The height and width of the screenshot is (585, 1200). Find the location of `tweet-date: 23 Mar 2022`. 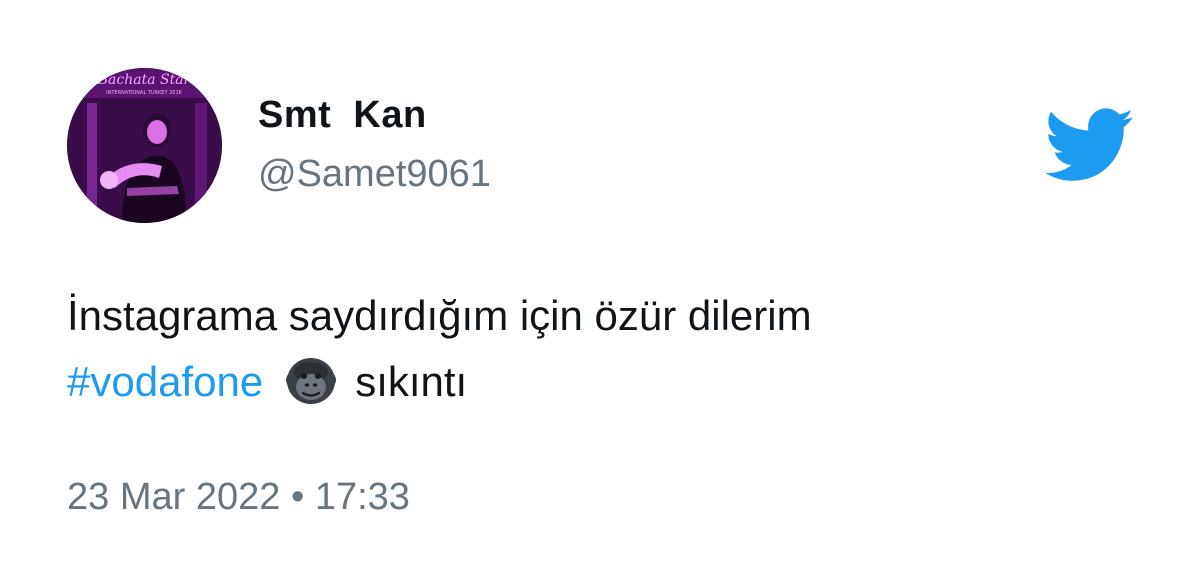

tweet-date: 23 Mar 2022 is located at coordinates (174, 497).